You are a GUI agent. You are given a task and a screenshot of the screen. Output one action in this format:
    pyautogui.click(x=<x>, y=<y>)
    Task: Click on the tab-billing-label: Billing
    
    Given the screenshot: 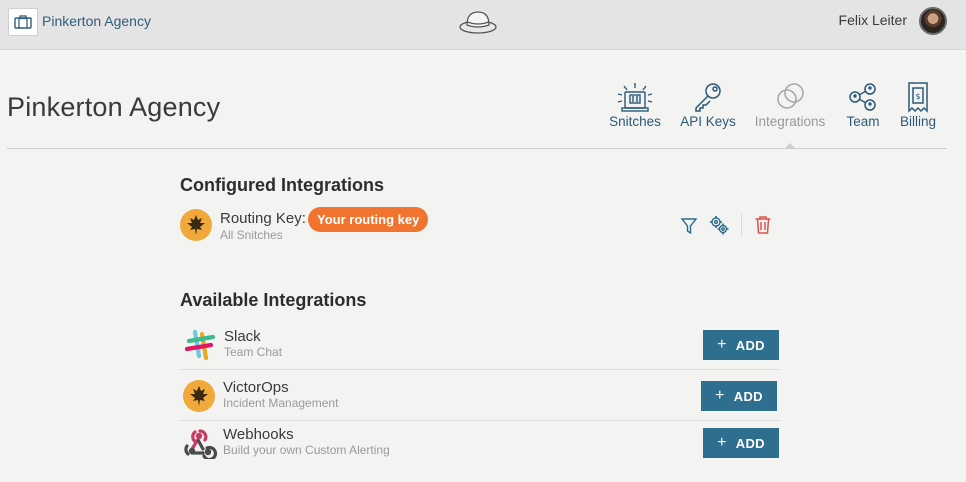 What is the action you would take?
    pyautogui.click(x=918, y=121)
    